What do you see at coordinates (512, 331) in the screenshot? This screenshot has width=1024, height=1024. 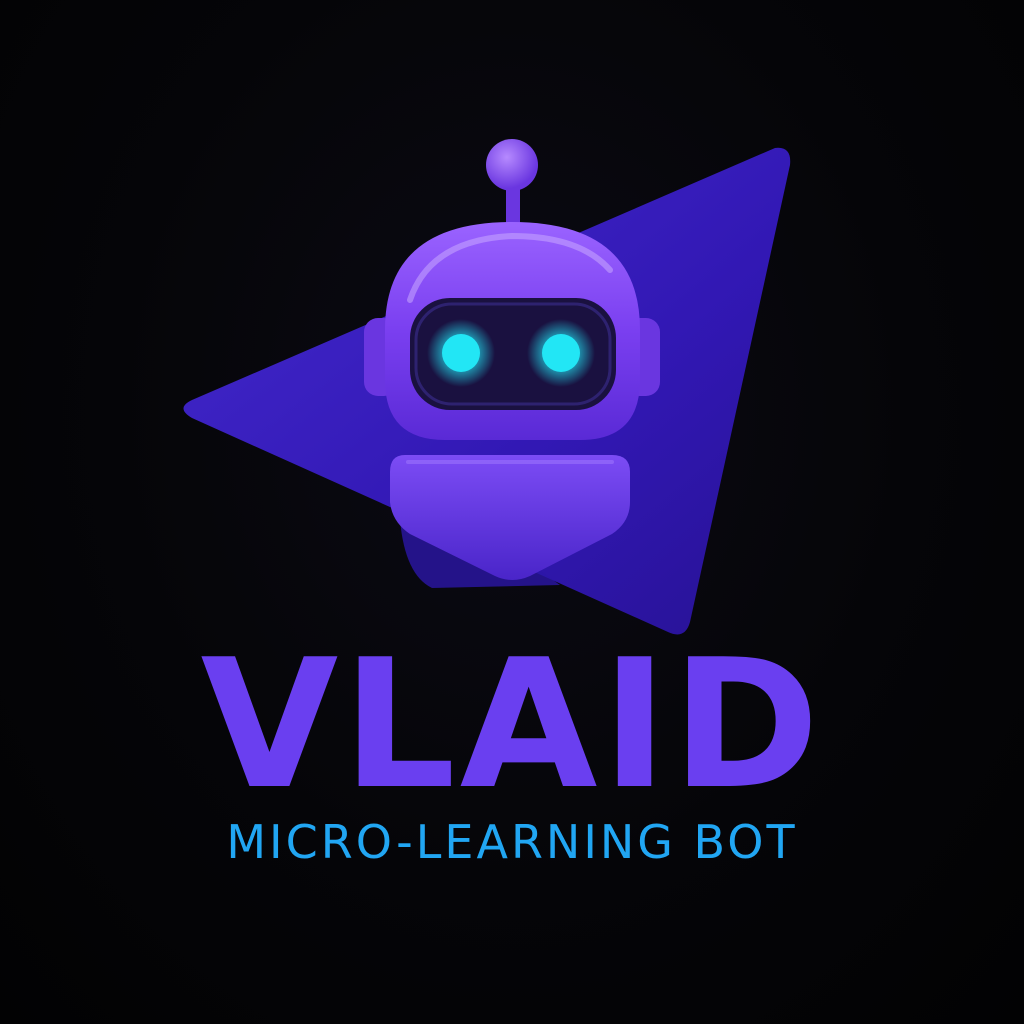 I see `robot-head-icon` at bounding box center [512, 331].